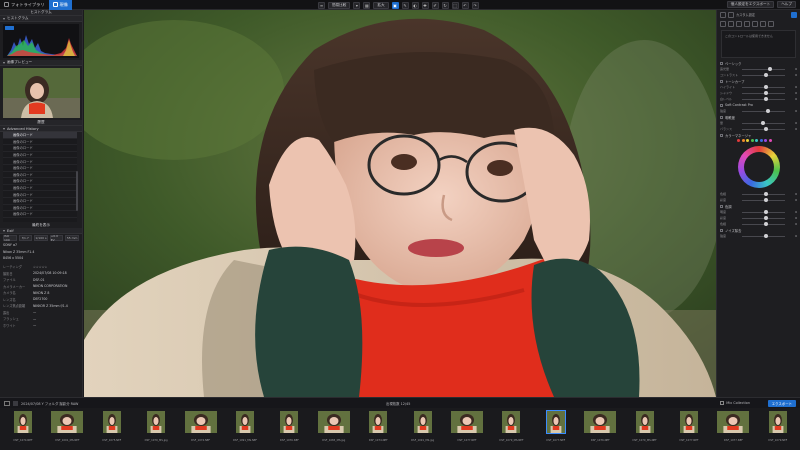  Describe the element at coordinates (761, 140) in the screenshot. I see `swatch-blue` at that location.